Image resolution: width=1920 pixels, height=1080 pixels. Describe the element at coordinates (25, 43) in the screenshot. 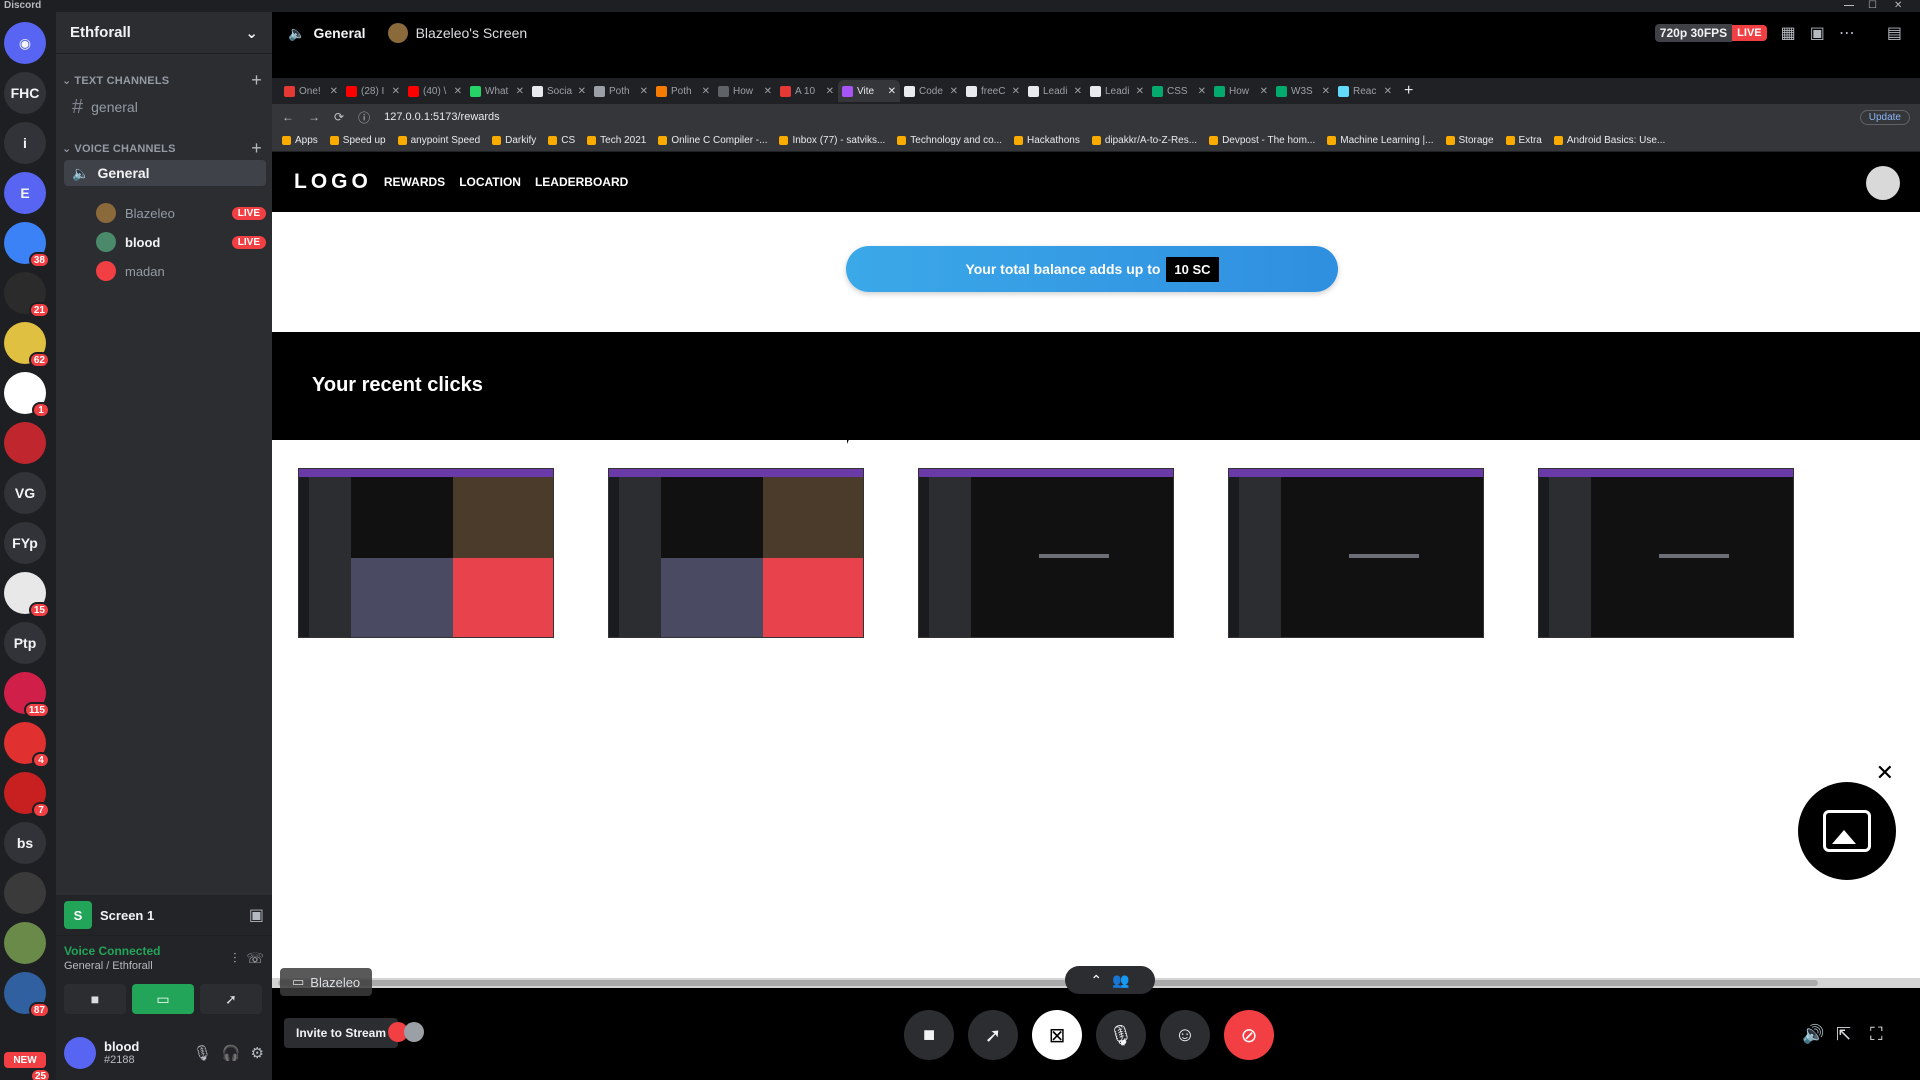

I see `server-icon: ◉` at that location.